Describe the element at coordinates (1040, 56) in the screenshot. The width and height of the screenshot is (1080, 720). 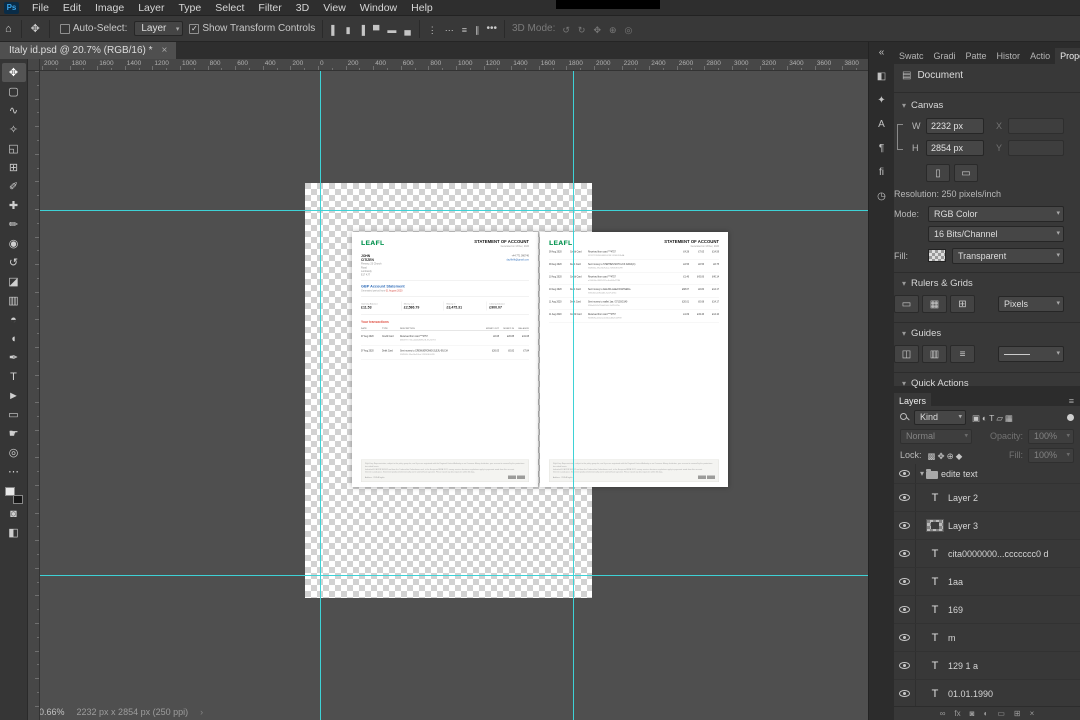
I see `tab-actio: Actio` at that location.